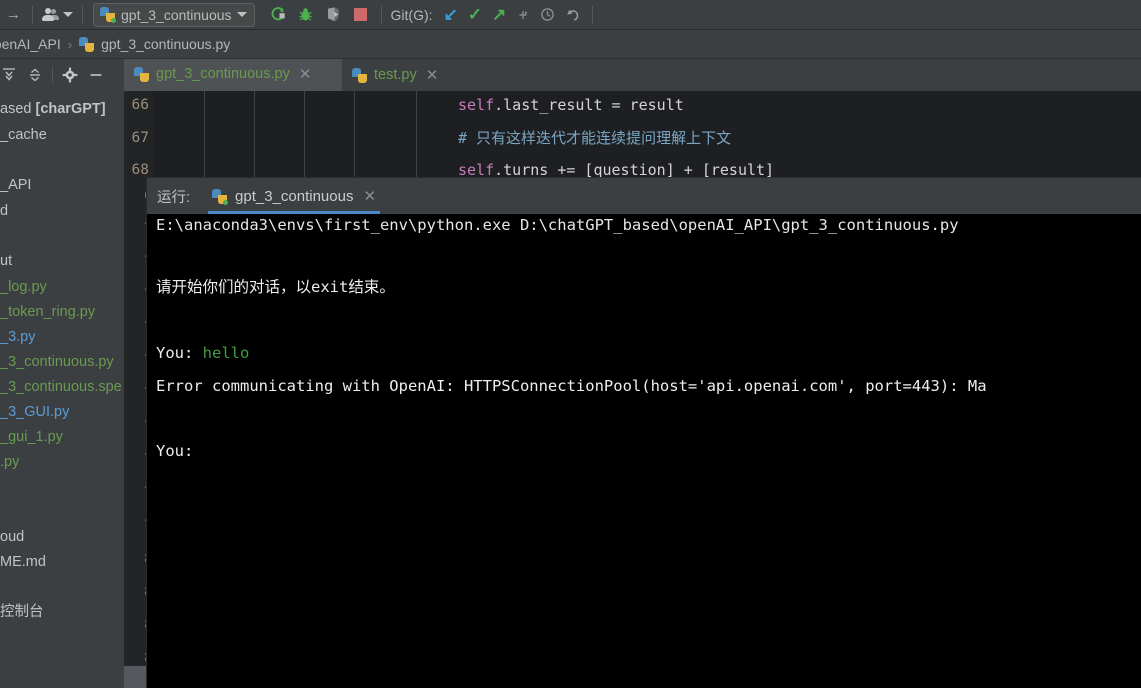 The height and width of the screenshot is (688, 1141). What do you see at coordinates (166, 44) in the screenshot?
I see `breadcrumb-label-1: gpt_3_continuous.py` at bounding box center [166, 44].